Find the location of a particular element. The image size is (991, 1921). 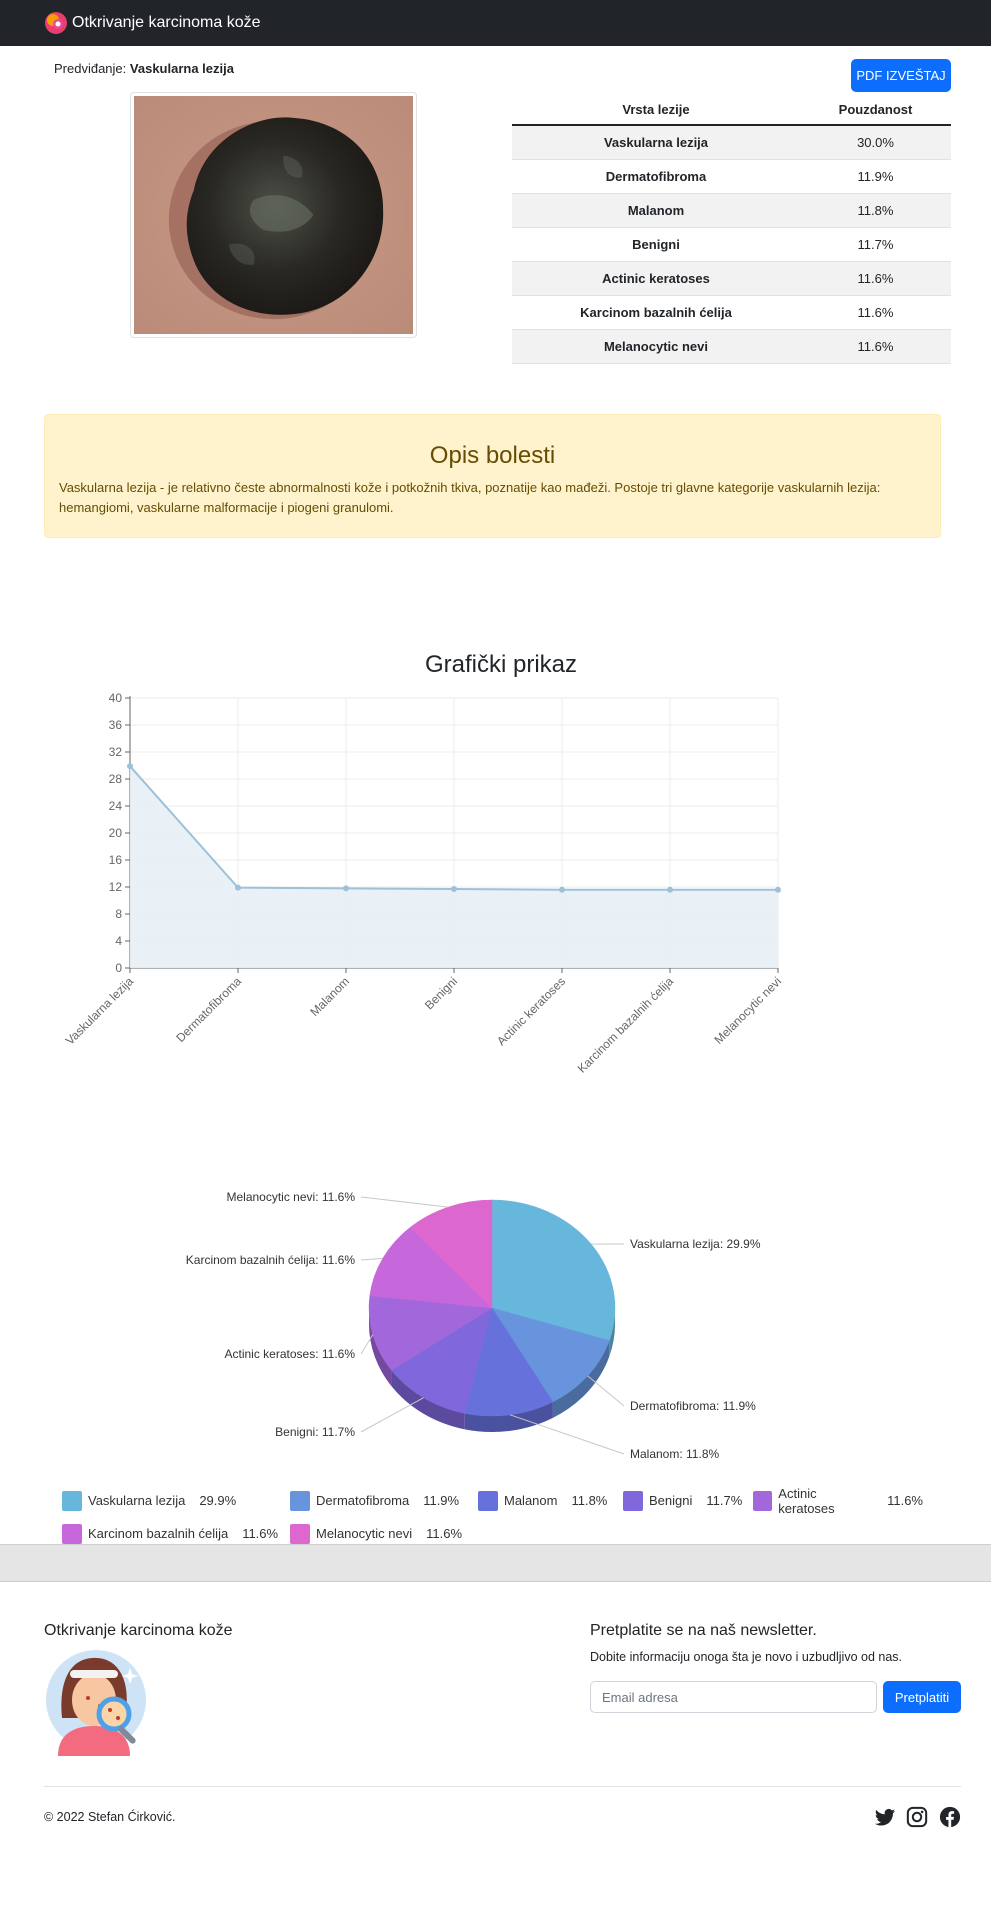

legend-item: Benigni 11.7% is located at coordinates (688, 1500).